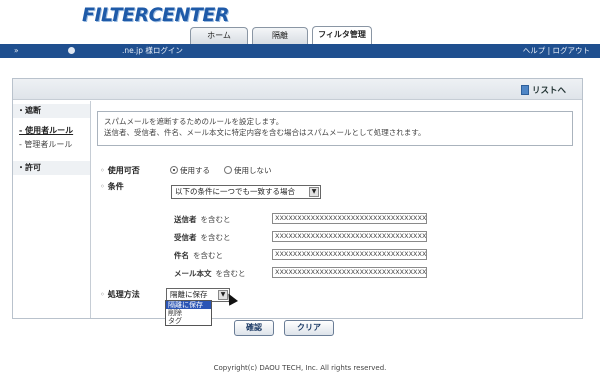 The image size is (600, 382). I want to click on recipient-label: 受信者 を含むと, so click(202, 237).